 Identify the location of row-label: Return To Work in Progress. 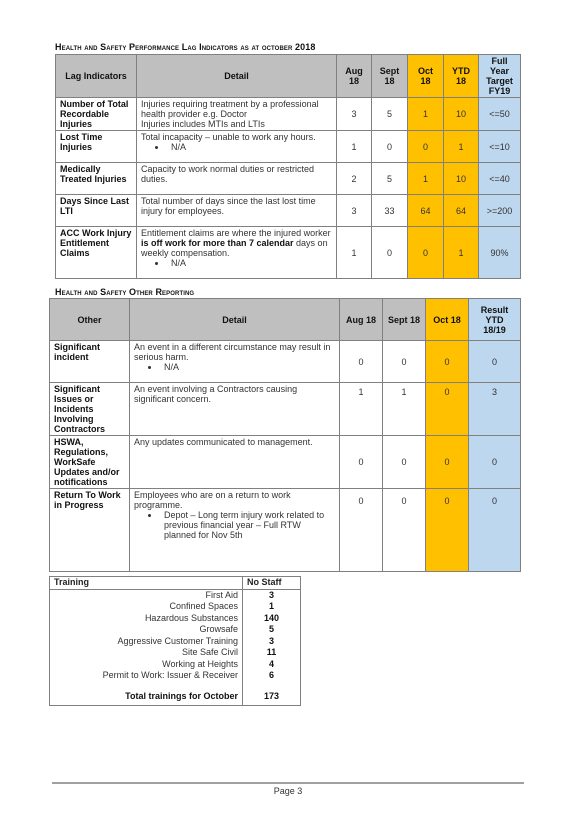
(89, 530).